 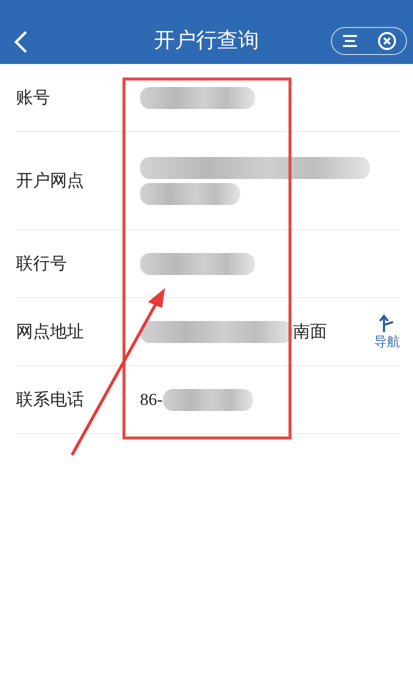 What do you see at coordinates (50, 332) in the screenshot?
I see `field-label: 网点地址` at bounding box center [50, 332].